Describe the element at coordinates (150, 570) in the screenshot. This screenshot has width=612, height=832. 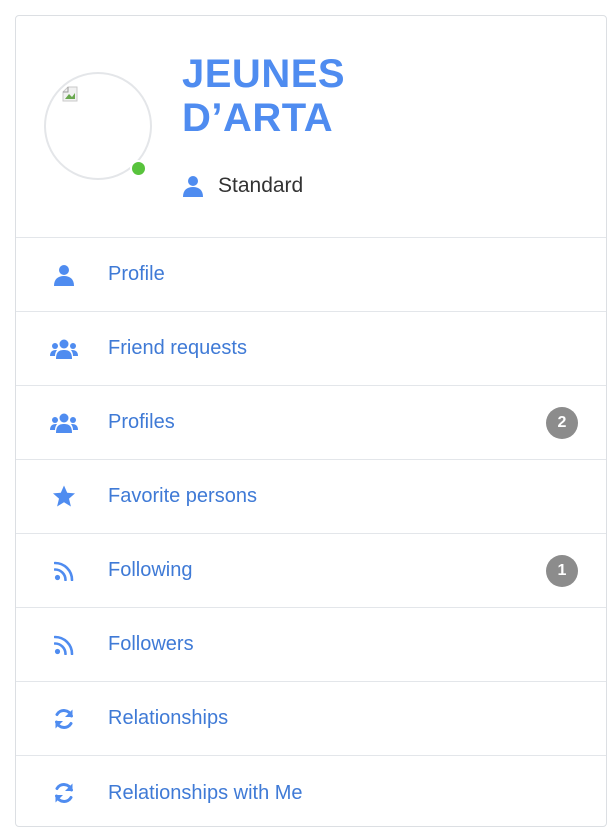
I see `menu-item-label: Following` at that location.